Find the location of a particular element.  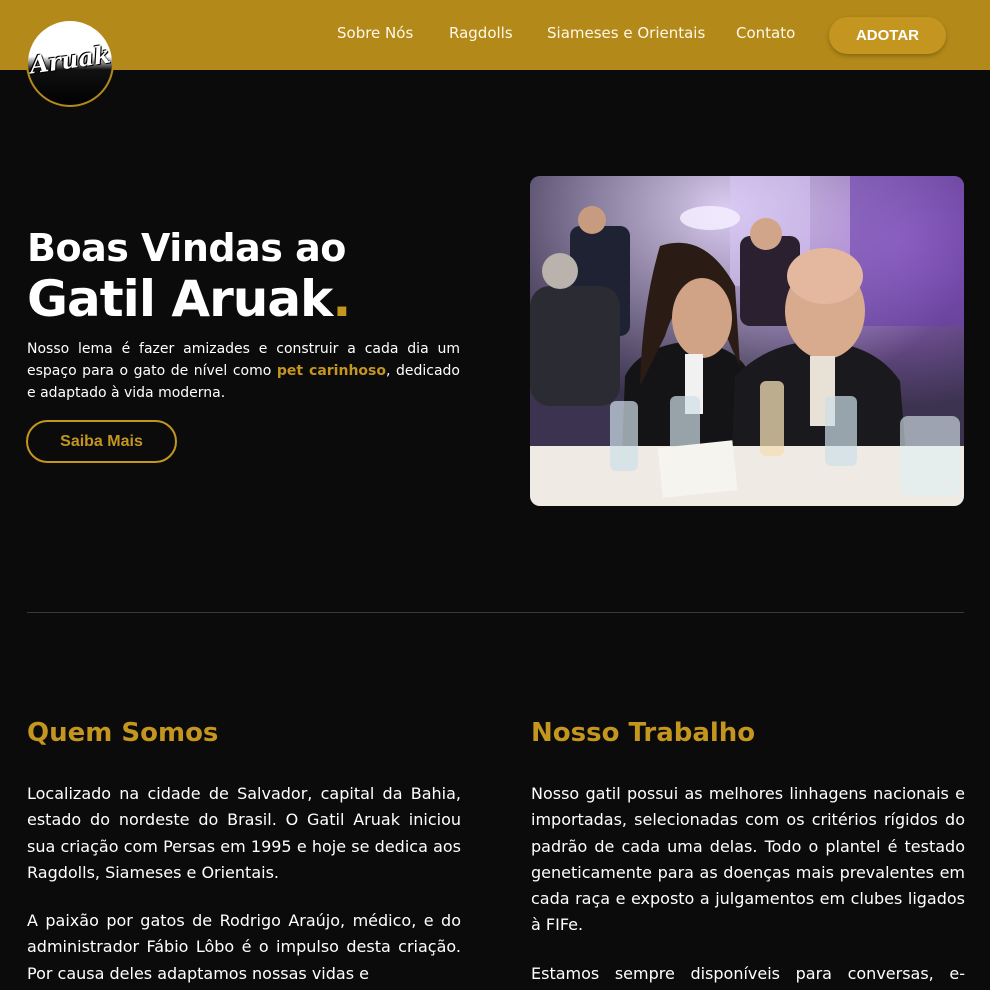

hero-title-line2: Gatil Aruak. is located at coordinates (189, 299).